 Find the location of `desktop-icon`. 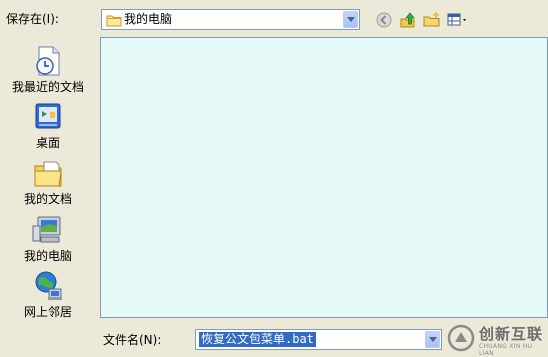

desktop-icon is located at coordinates (48, 117).